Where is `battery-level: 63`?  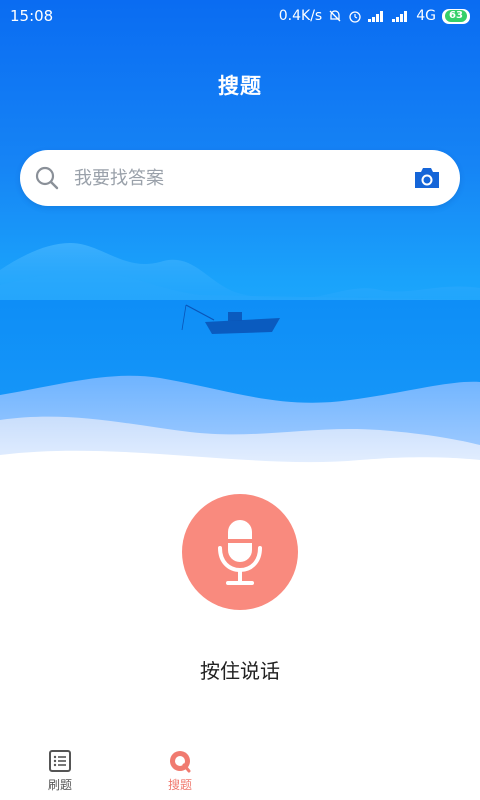
battery-level: 63 is located at coordinates (456, 16).